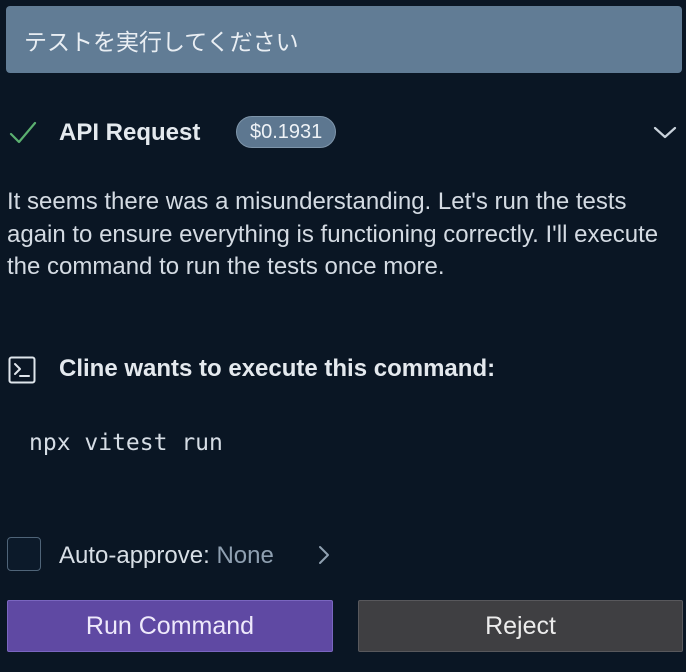  Describe the element at coordinates (134, 555) in the screenshot. I see `auto-approve-label-text: Auto-approve:` at that location.